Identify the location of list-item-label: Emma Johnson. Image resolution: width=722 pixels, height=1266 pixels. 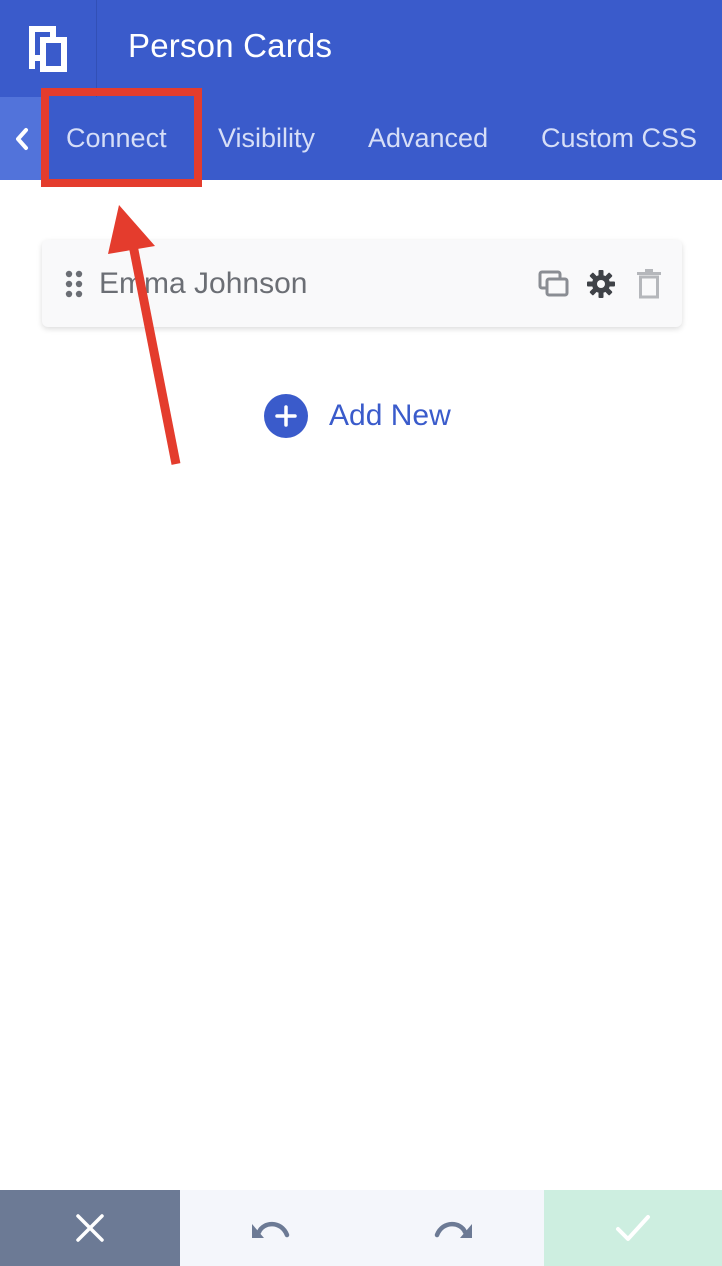
(203, 283).